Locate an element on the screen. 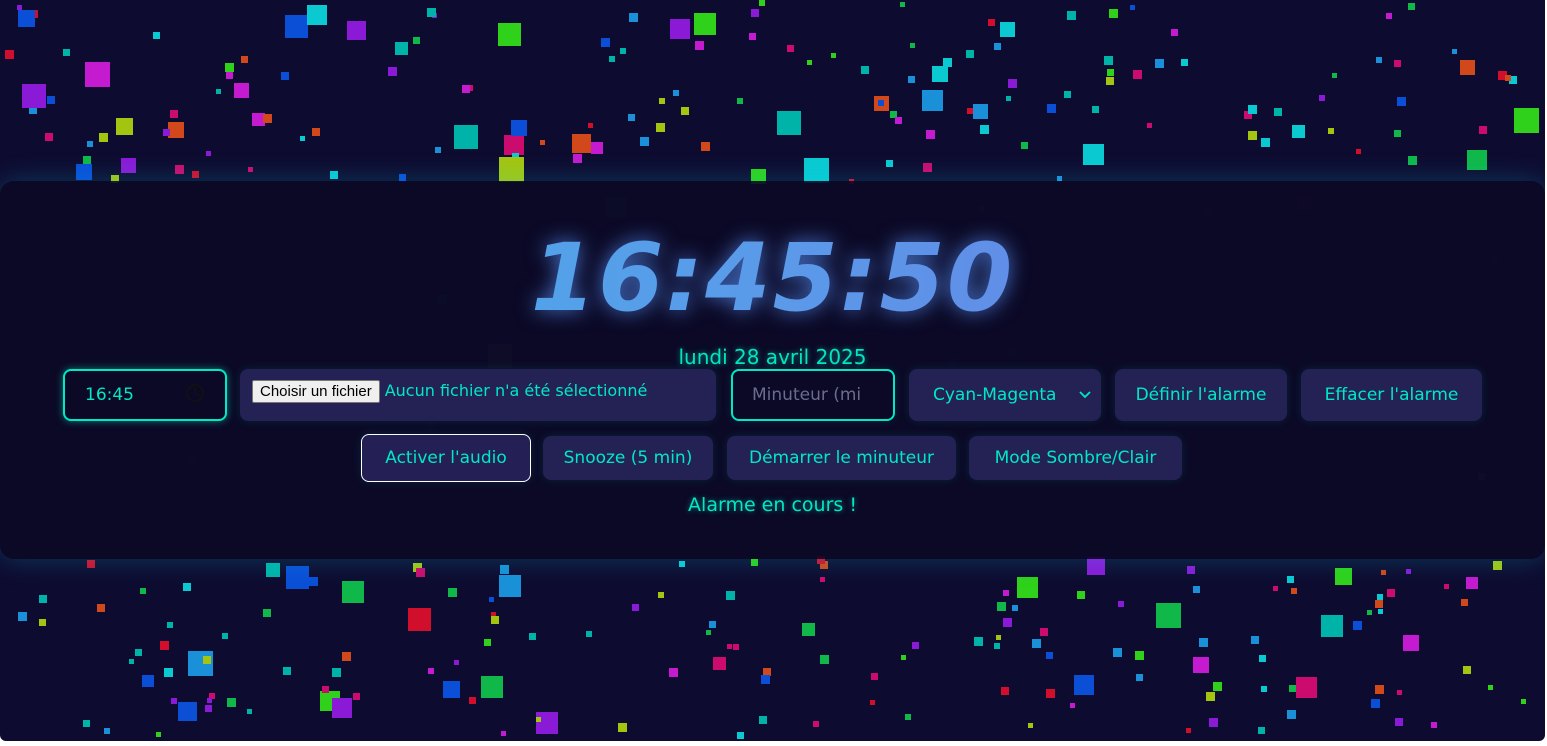  theme-select: Cyan-Magenta is located at coordinates (1005, 395).